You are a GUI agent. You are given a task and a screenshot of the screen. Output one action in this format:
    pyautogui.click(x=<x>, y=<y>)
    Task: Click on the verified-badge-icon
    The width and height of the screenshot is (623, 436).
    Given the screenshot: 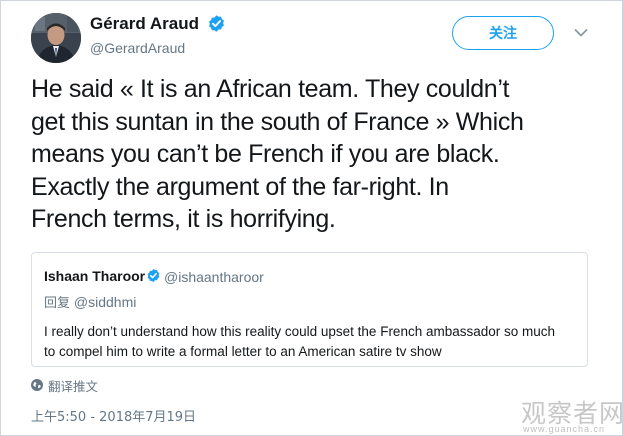 What is the action you would take?
    pyautogui.click(x=216, y=23)
    